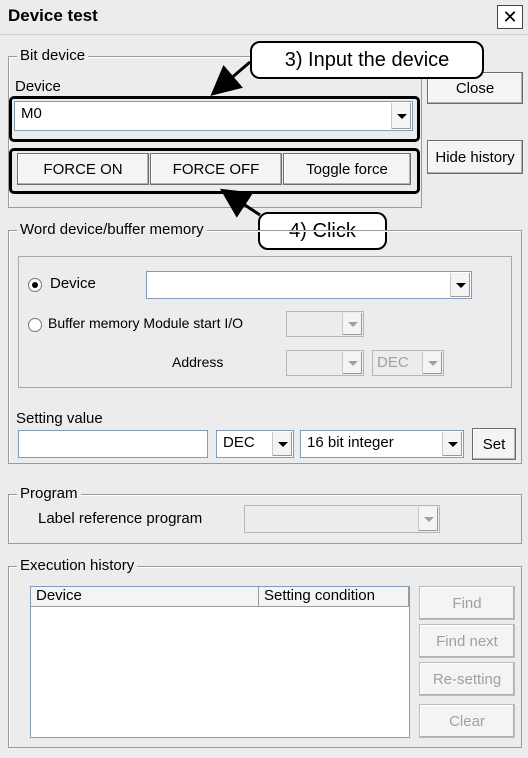 The height and width of the screenshot is (758, 528). I want to click on history-col-device: Device, so click(145, 597).